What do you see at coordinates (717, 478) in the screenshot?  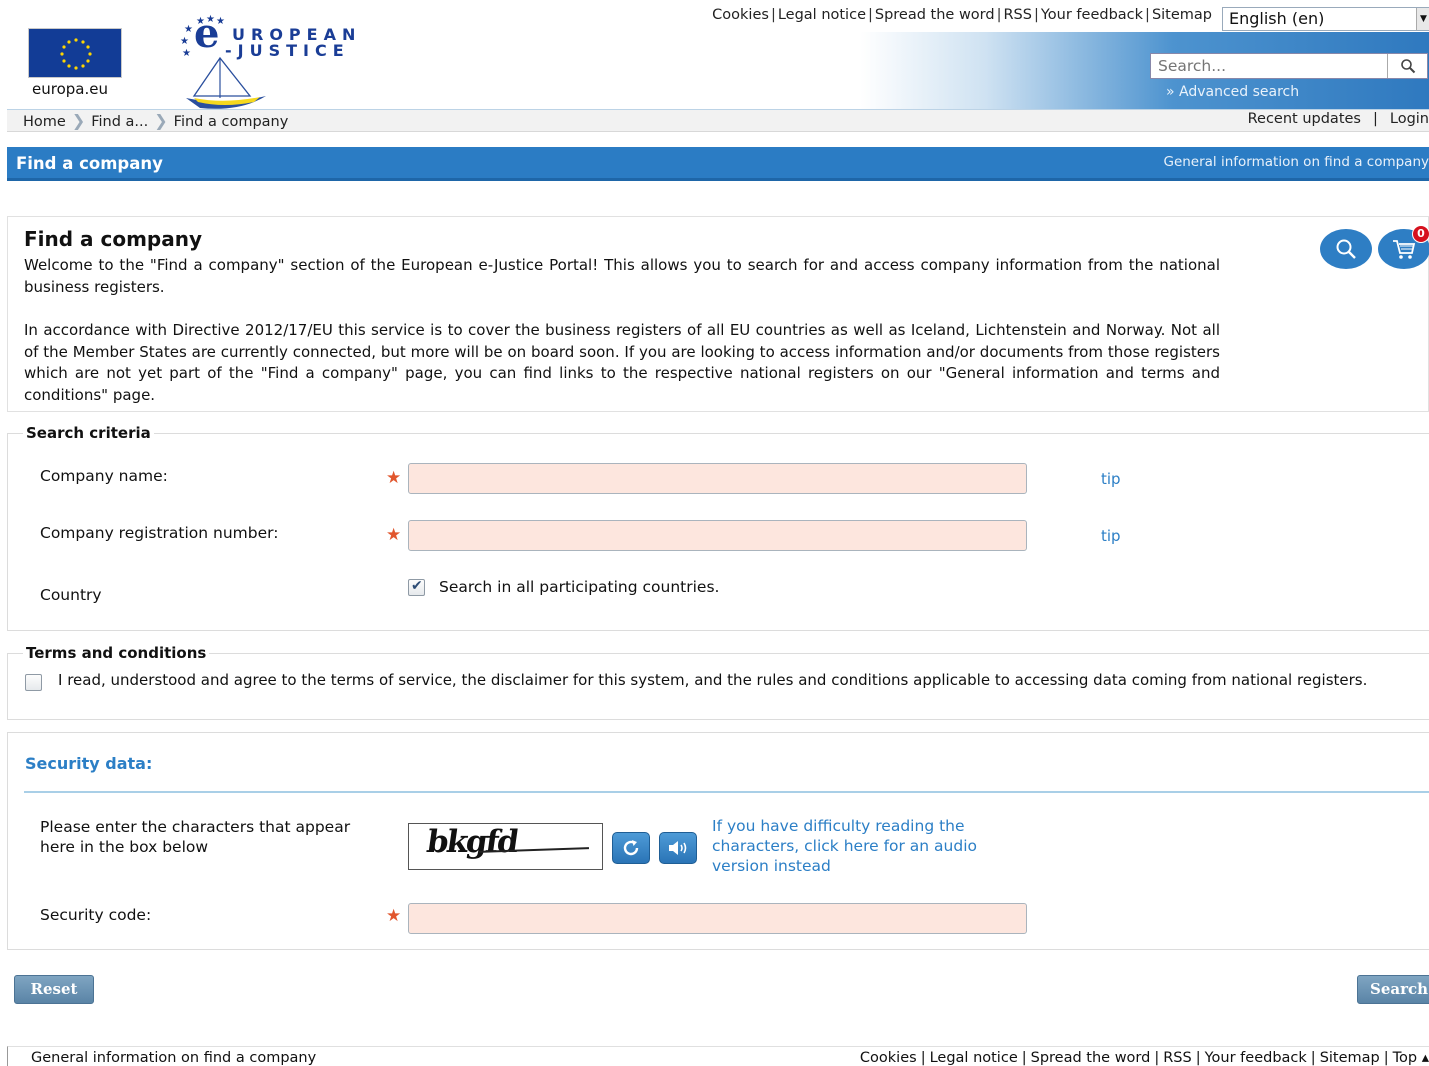 I see `company-name-input` at bounding box center [717, 478].